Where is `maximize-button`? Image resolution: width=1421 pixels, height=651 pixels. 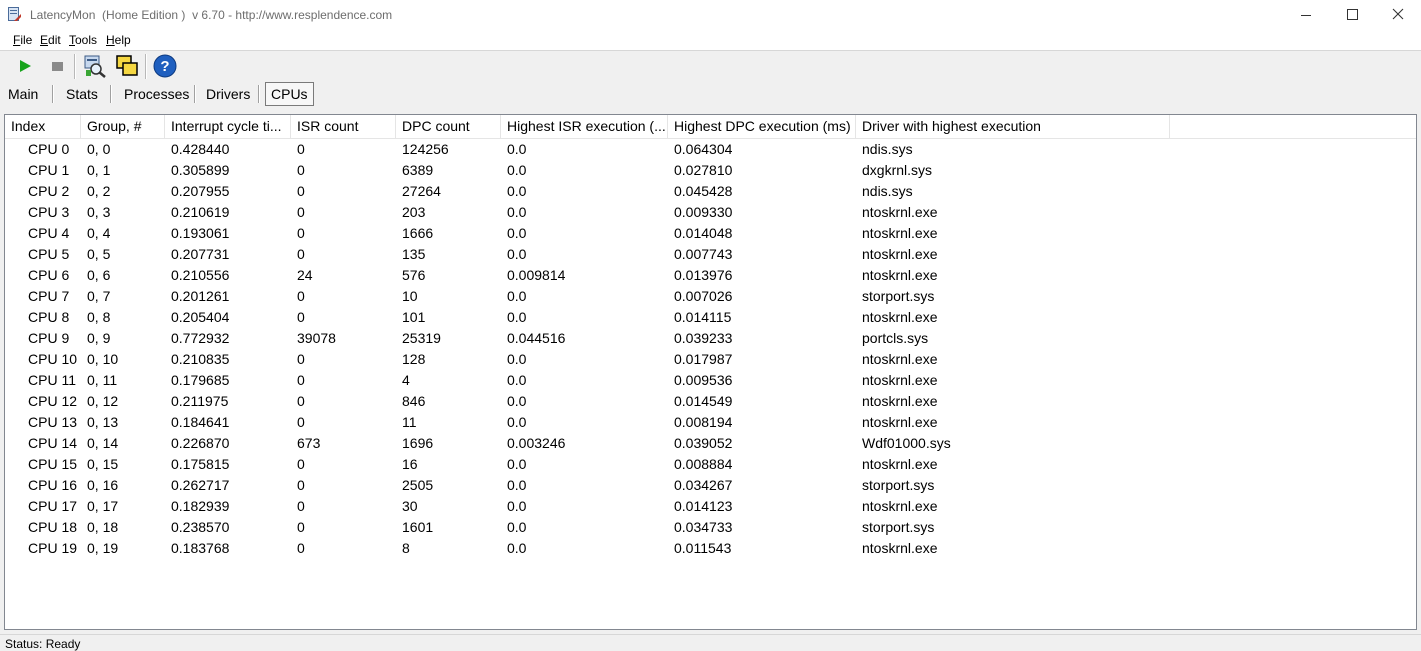 maximize-button is located at coordinates (1352, 15).